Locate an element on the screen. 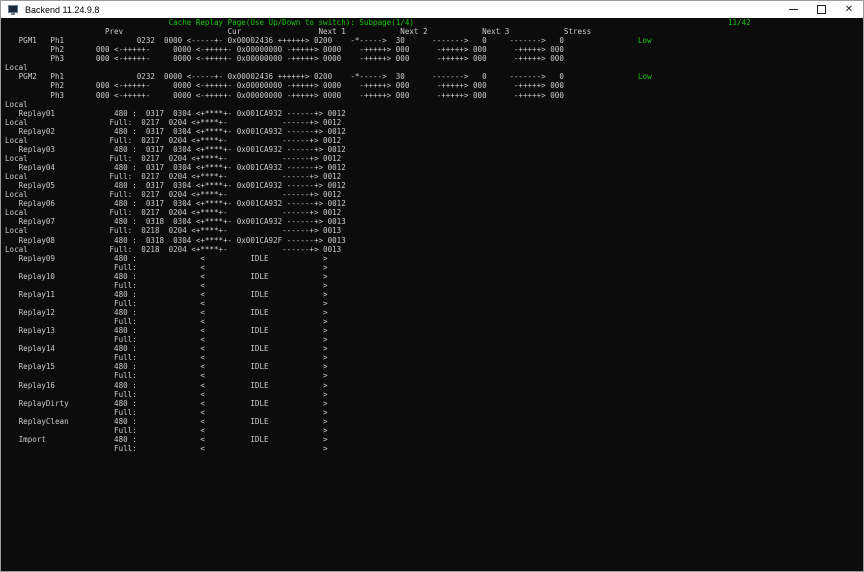 Image resolution: width=864 pixels, height=572 pixels. title-bar: Backend 11.24.9.8 ✕ is located at coordinates (432, 9).